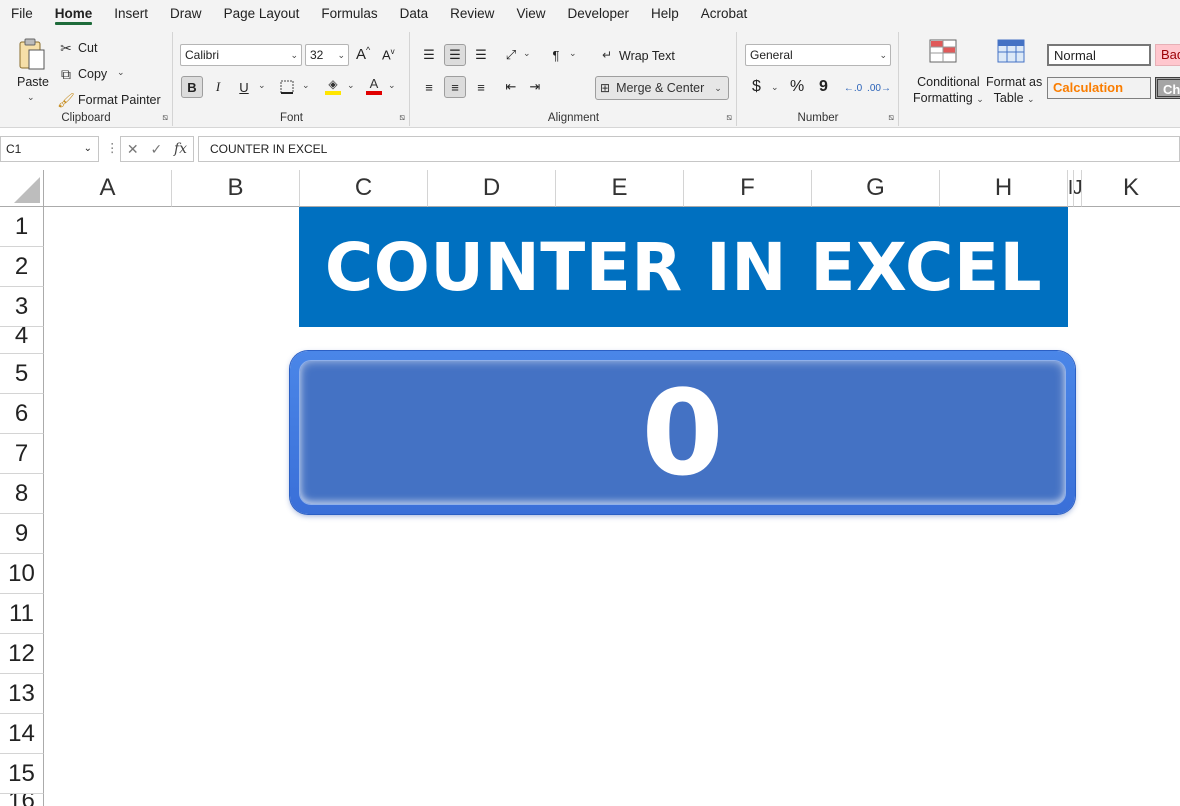 Image resolution: width=1180 pixels, height=806 pixels. I want to click on menu-home: Home, so click(74, 14).